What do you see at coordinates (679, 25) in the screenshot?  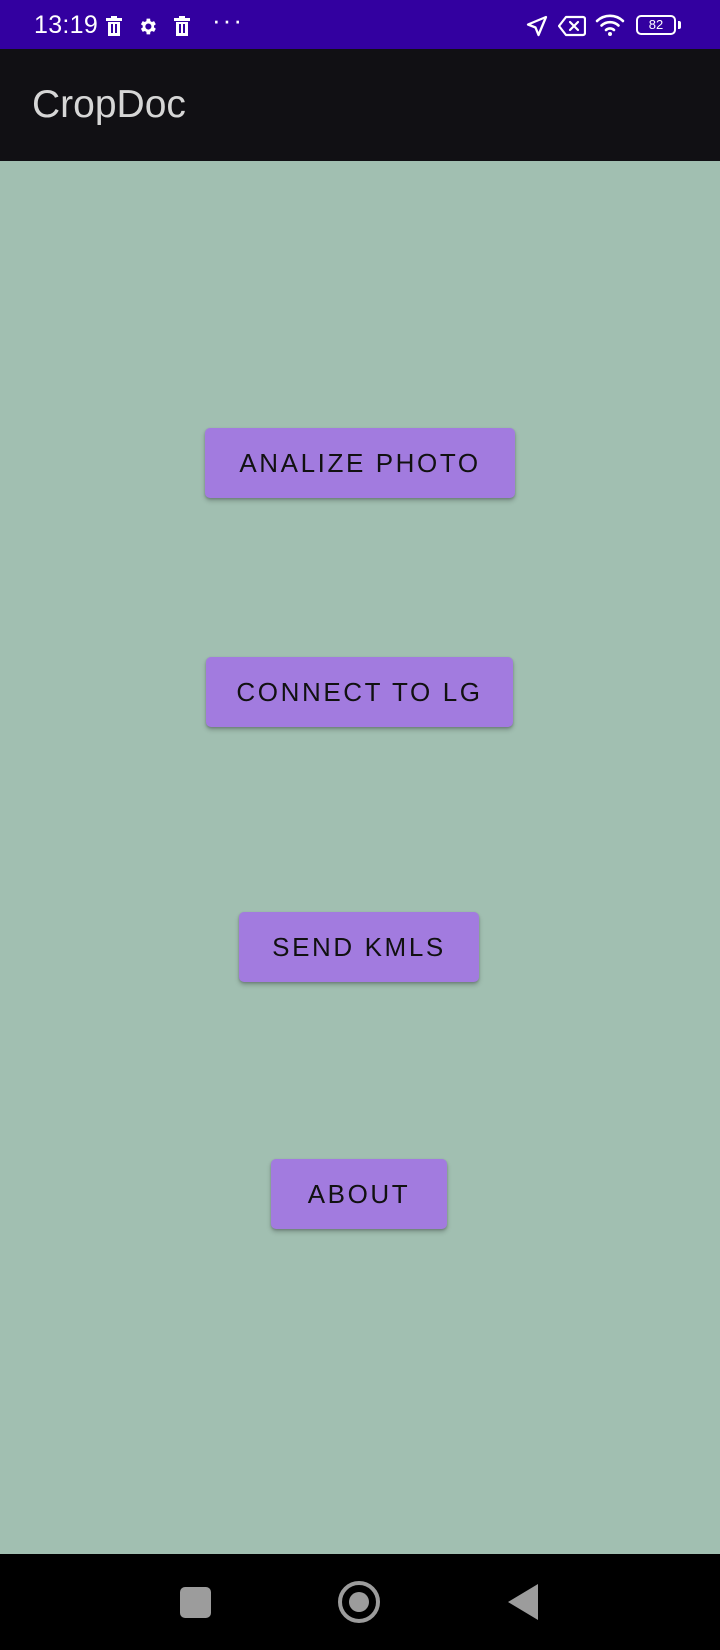 I see `battery-tip` at bounding box center [679, 25].